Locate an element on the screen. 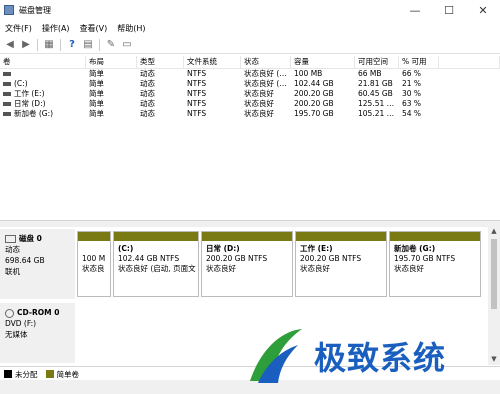 This screenshot has width=500, height=394. table-row: 工作 (E:) 简单 动态 NTFS 状态良好 200.20 GB 60.45 GB 30 % is located at coordinates (250, 94).